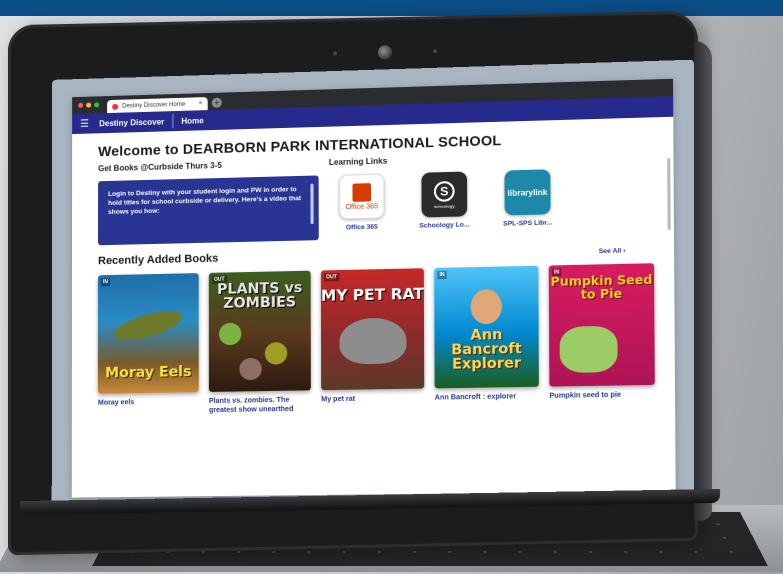 The image size is (783, 574). I want to click on app-name: Destiny Discover, so click(131, 122).